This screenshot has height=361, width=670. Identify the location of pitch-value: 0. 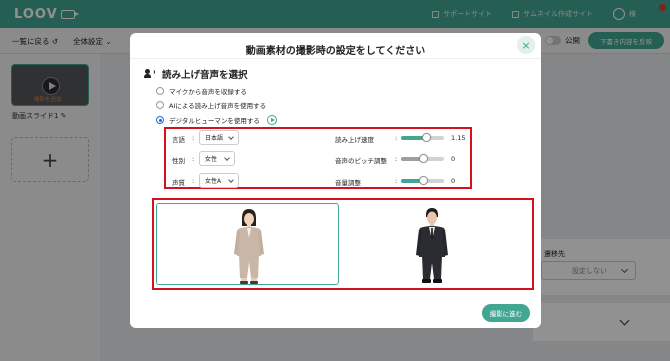
(453, 159).